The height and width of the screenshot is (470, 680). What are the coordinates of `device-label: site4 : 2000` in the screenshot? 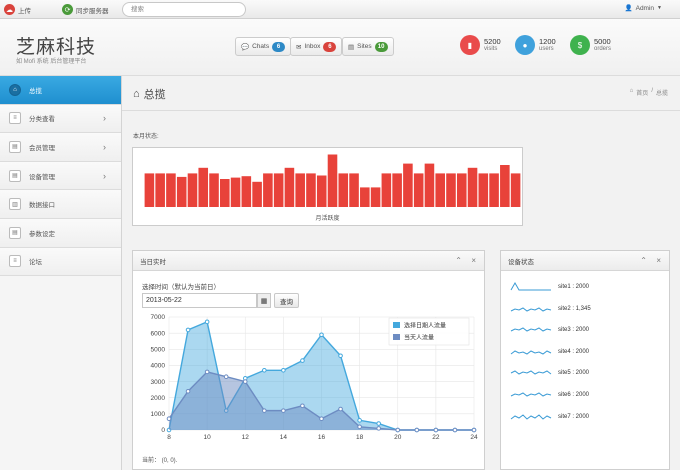 It's located at (574, 351).